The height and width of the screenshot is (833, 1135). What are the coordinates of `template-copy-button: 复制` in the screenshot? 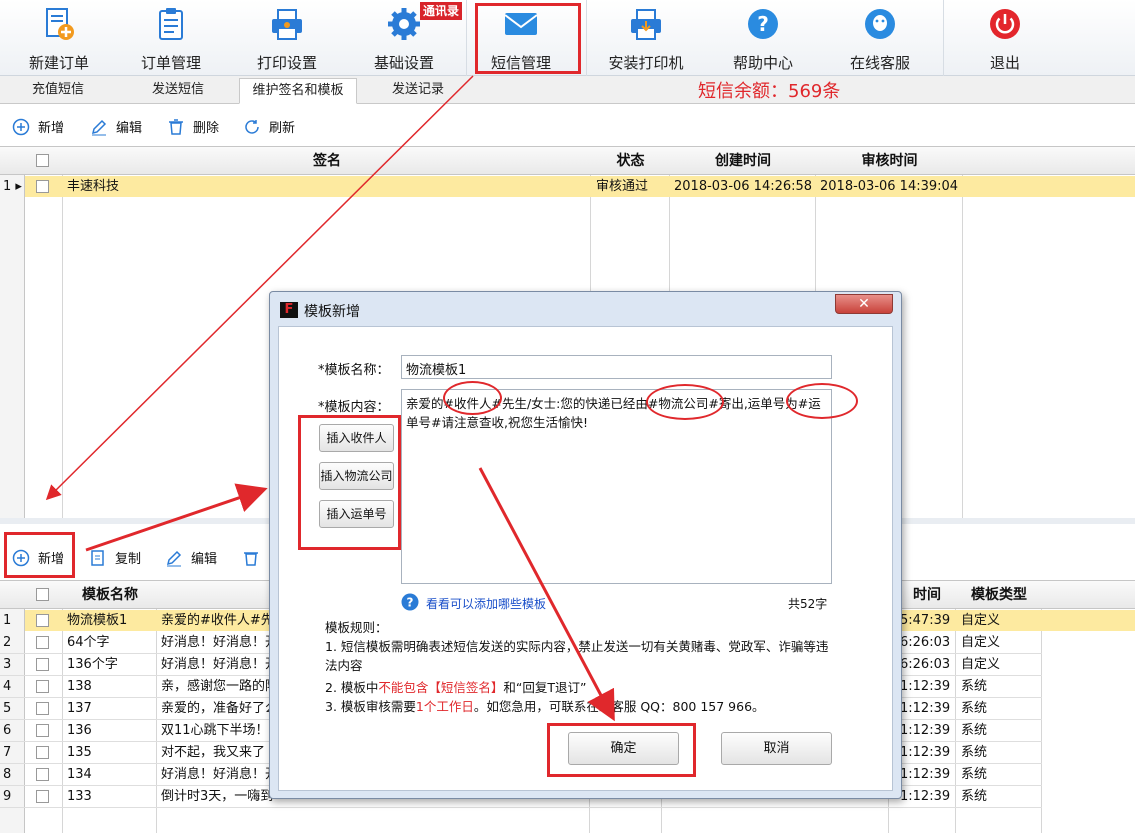 It's located at (115, 559).